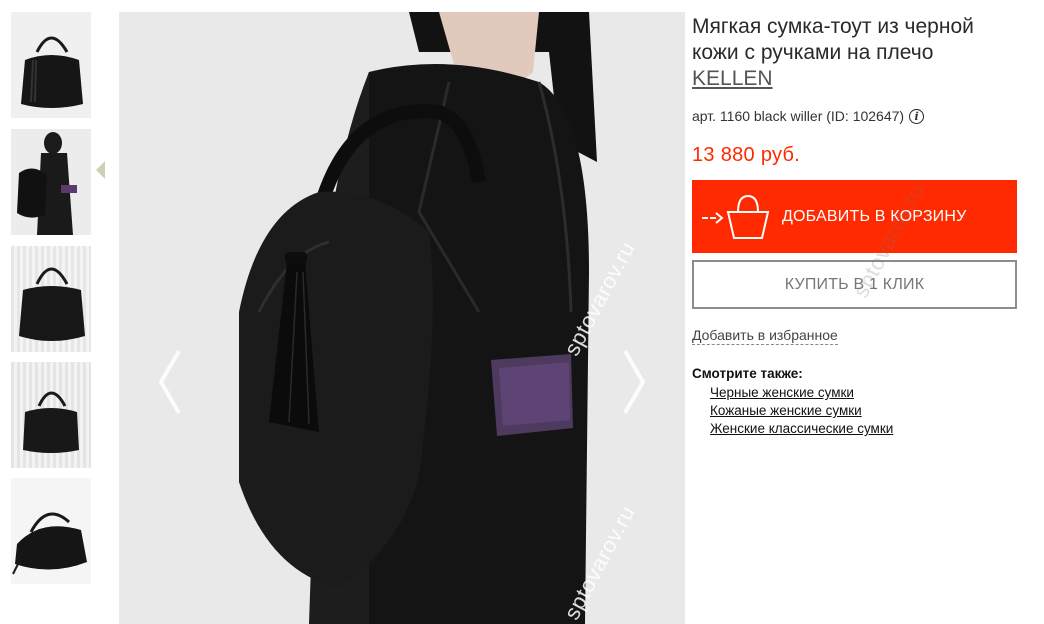 The image size is (1044, 624). What do you see at coordinates (874, 216) in the screenshot?
I see `add-to-cart-label: ДОБАВИТЬ В КОРЗИНУ` at bounding box center [874, 216].